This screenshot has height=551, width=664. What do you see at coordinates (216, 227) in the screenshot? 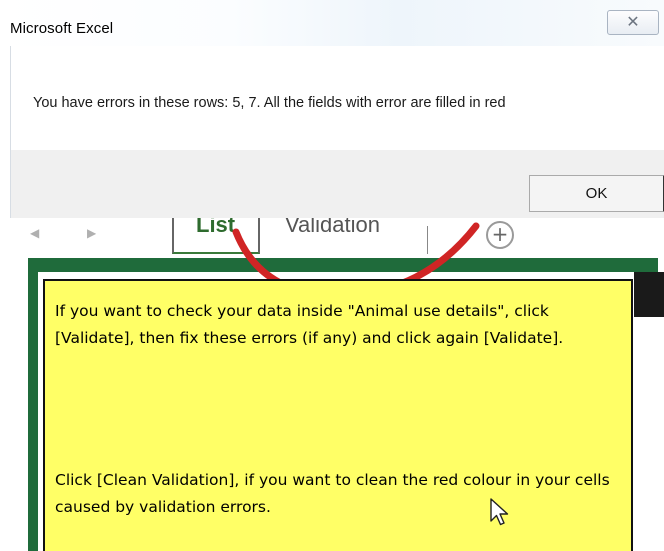
I see `sheet-tab-label: List` at bounding box center [216, 227].